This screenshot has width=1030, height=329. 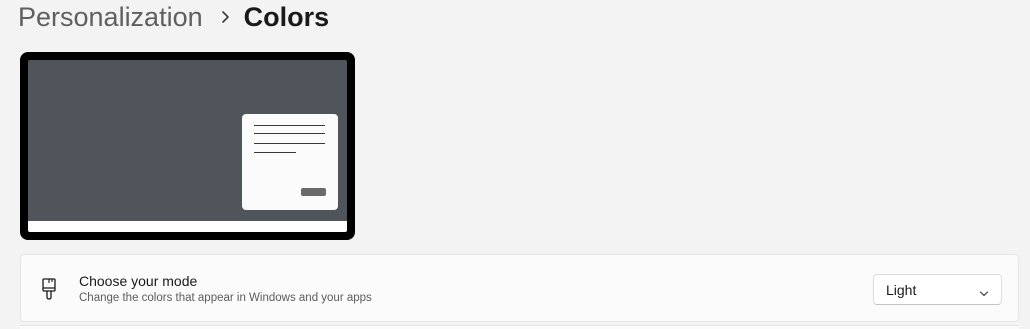 What do you see at coordinates (937, 289) in the screenshot?
I see `mode-dropdown: Light` at bounding box center [937, 289].